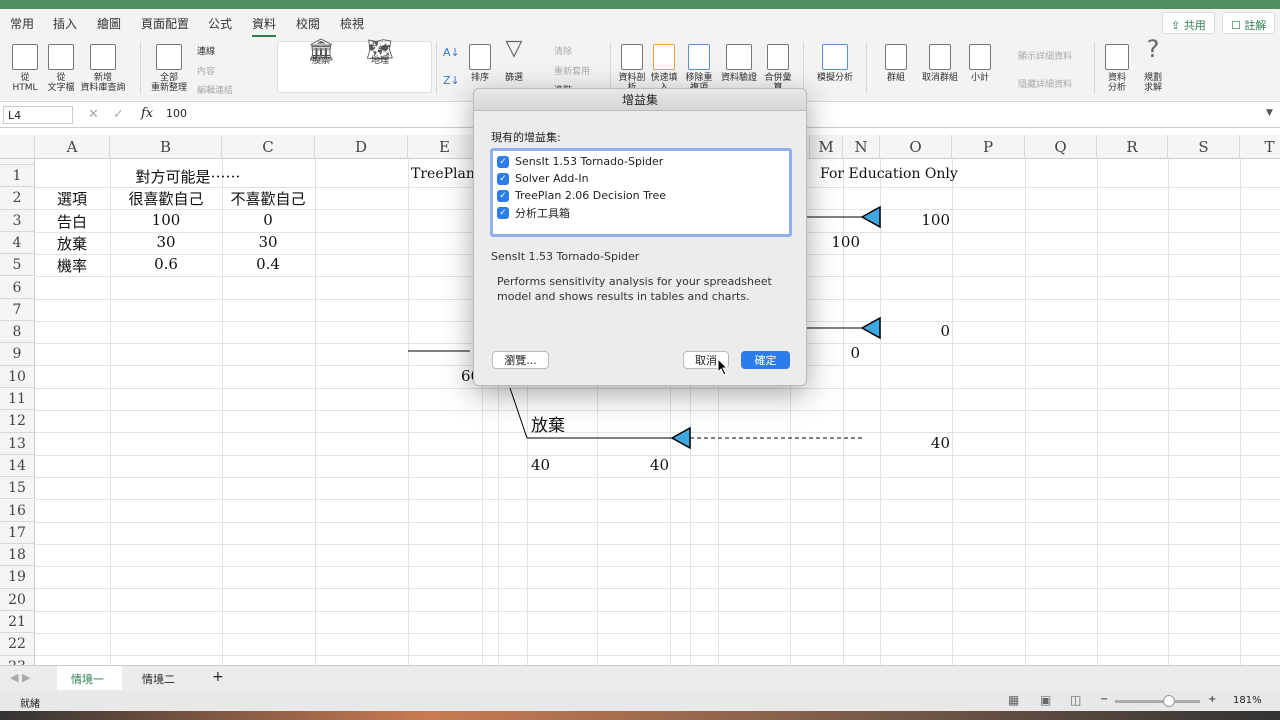  What do you see at coordinates (1269, 113) in the screenshot?
I see `expand-formula-icon: ▼` at bounding box center [1269, 113].